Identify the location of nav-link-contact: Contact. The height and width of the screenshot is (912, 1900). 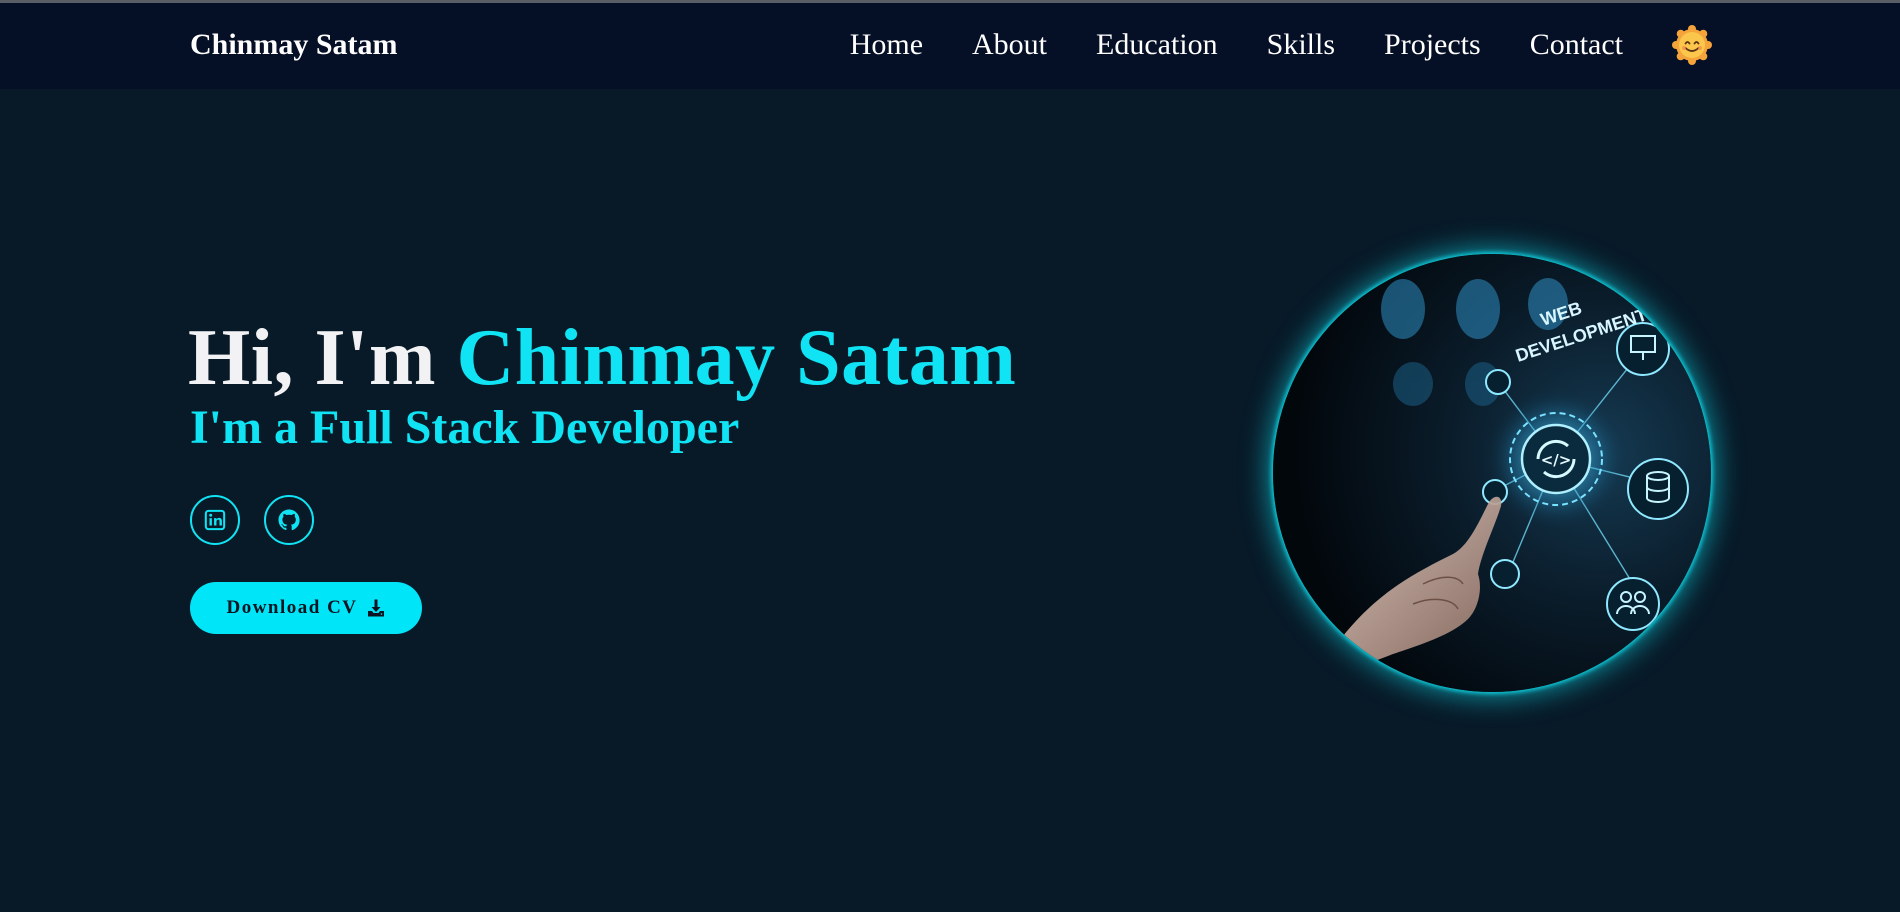
(1576, 45).